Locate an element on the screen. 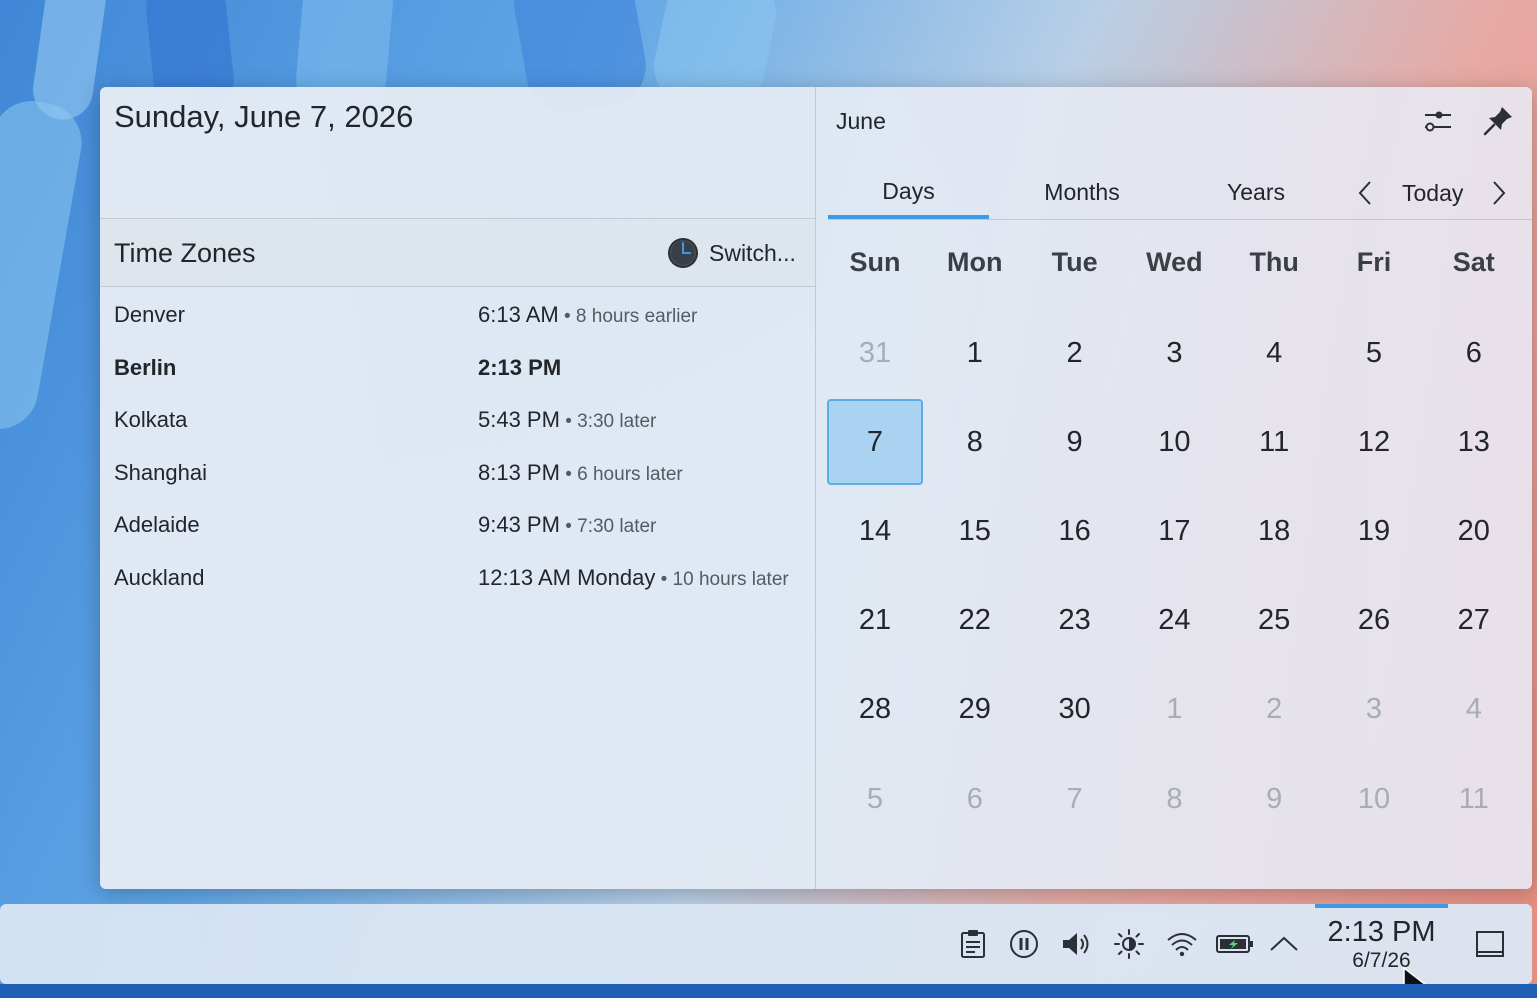 This screenshot has width=1537, height=998. timezone-time-cell: 8:13 PM • 6 hours later is located at coordinates (580, 473).